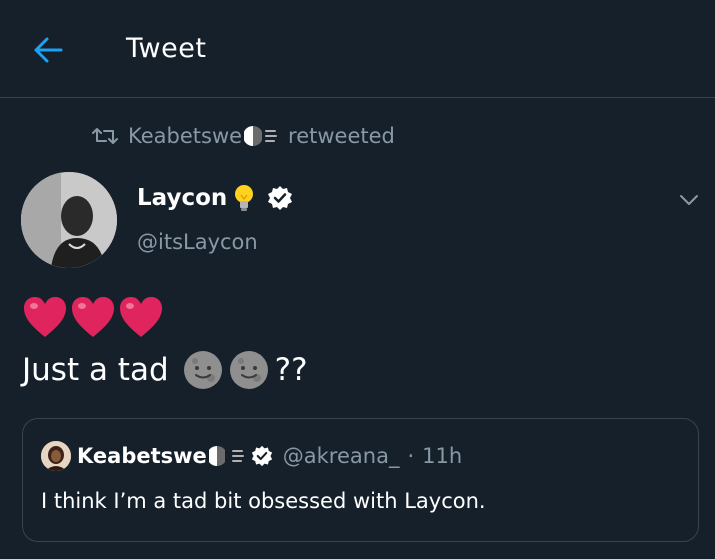  What do you see at coordinates (197, 242) in the screenshot?
I see `author-handle: @itsLaycon` at bounding box center [197, 242].